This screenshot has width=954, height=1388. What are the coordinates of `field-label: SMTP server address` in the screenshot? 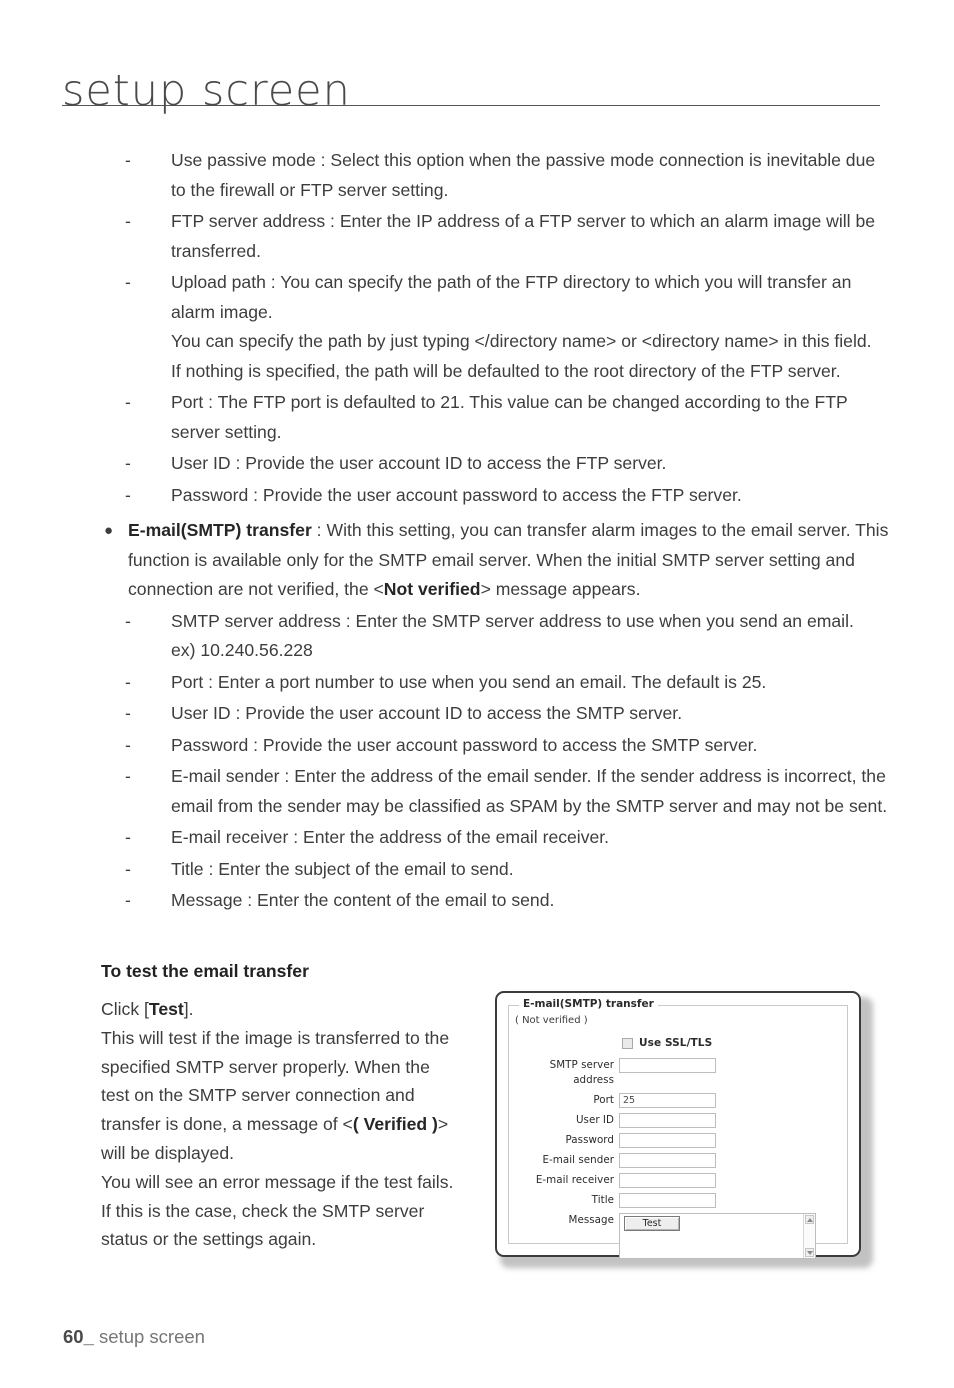 It's located at (581, 1072).